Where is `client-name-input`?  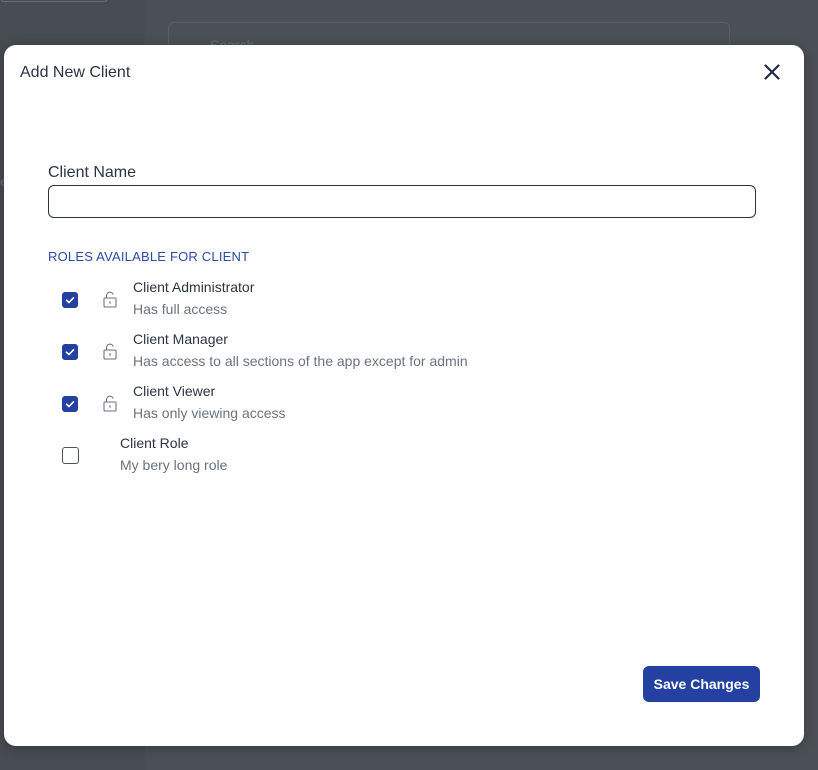
client-name-input is located at coordinates (402, 201).